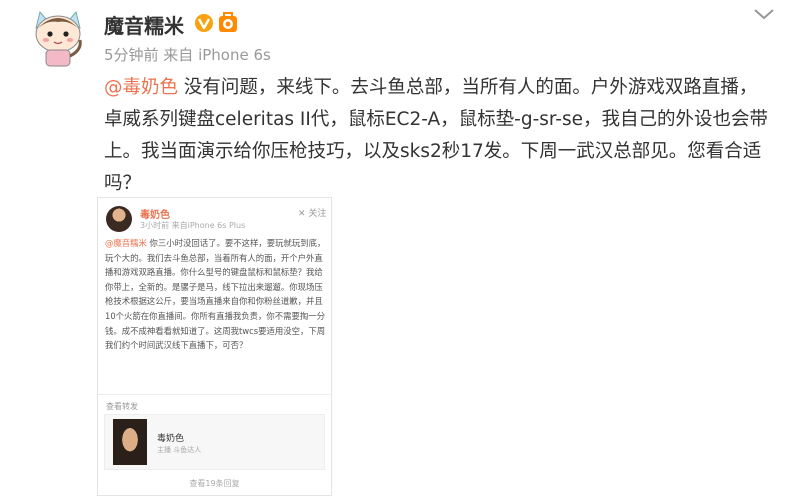  I want to click on embed-meta: 3小时前 来自iPhone 6s Plus, so click(193, 225).